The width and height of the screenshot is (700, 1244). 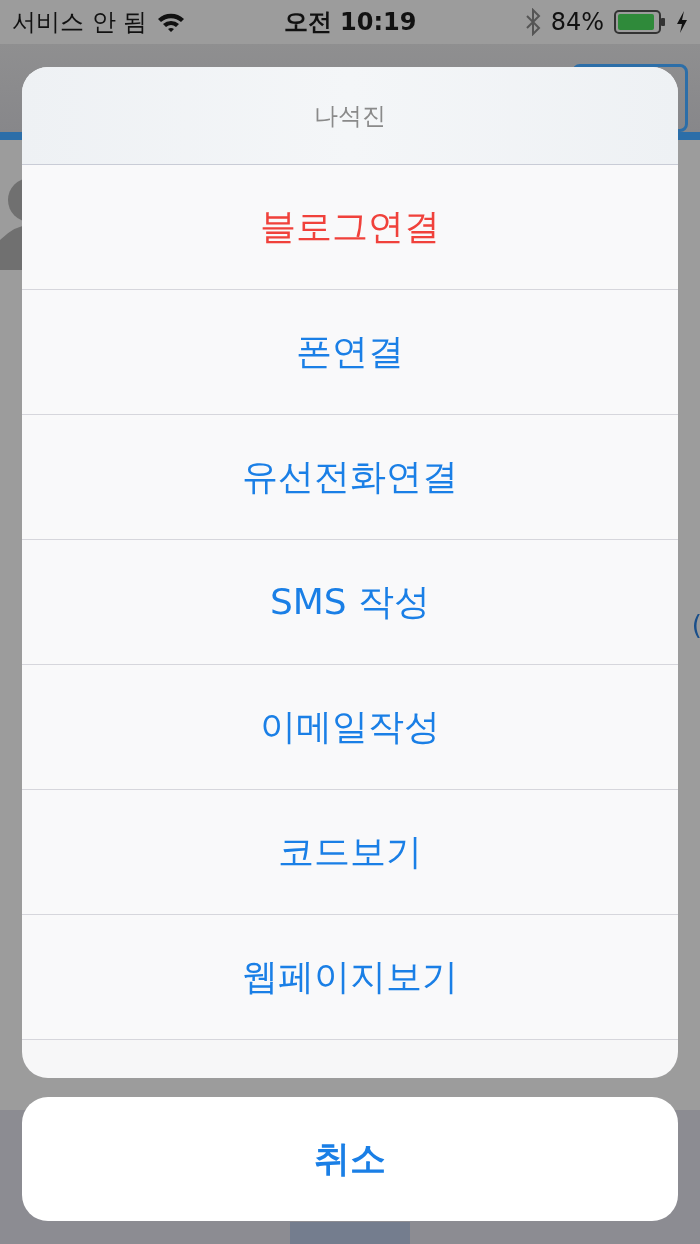 What do you see at coordinates (577, 22) in the screenshot?
I see `battery-percentage: 84%` at bounding box center [577, 22].